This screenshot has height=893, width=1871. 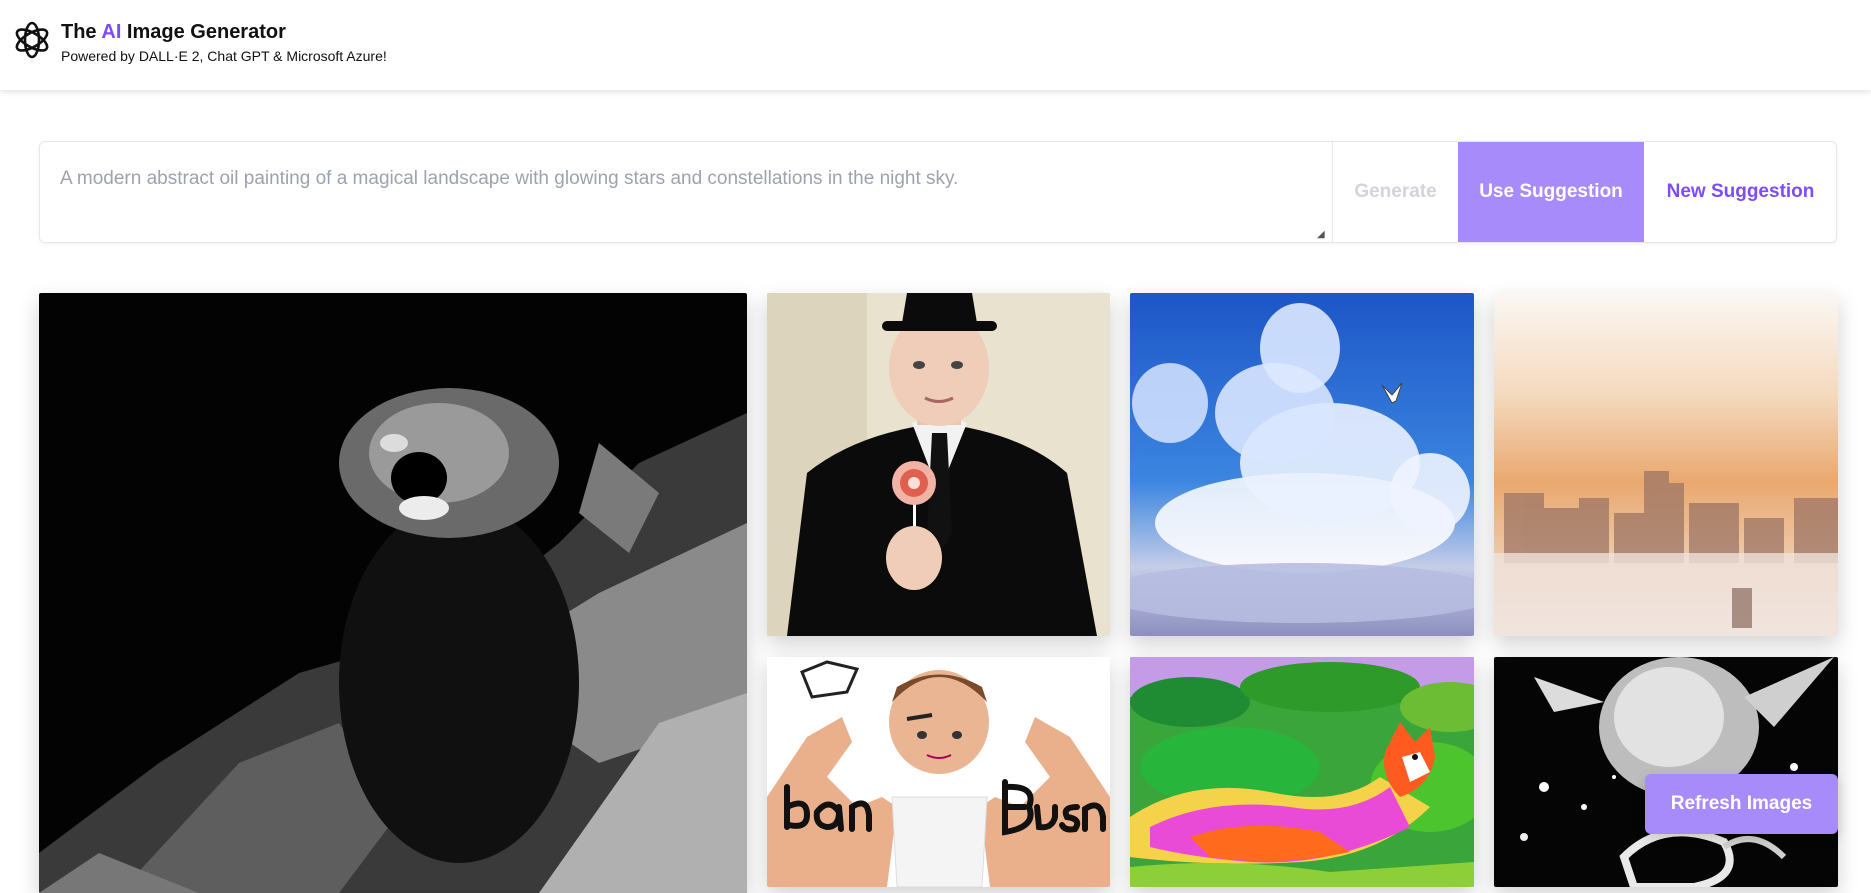 I want to click on man-lollipop-artwork, so click(x=938, y=464).